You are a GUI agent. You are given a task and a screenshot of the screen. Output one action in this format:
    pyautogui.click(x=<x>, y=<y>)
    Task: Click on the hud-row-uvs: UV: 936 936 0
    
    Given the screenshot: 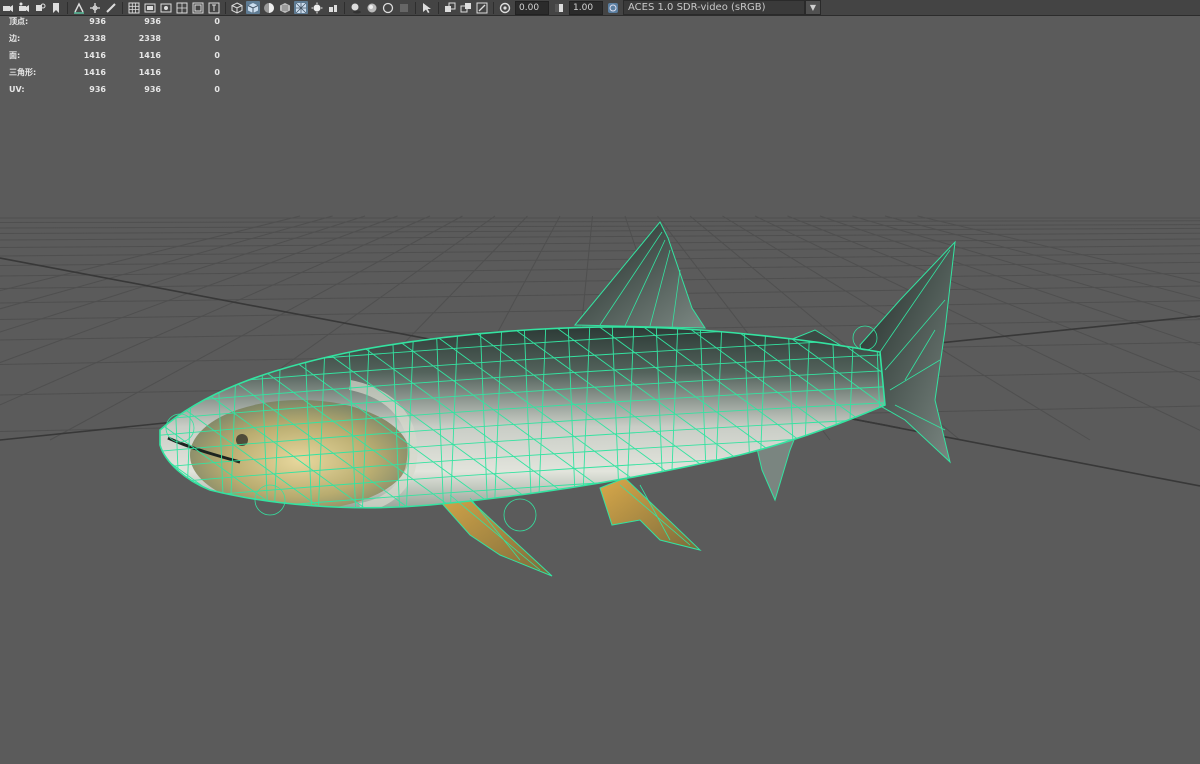 What is the action you would take?
    pyautogui.click(x=115, y=92)
    